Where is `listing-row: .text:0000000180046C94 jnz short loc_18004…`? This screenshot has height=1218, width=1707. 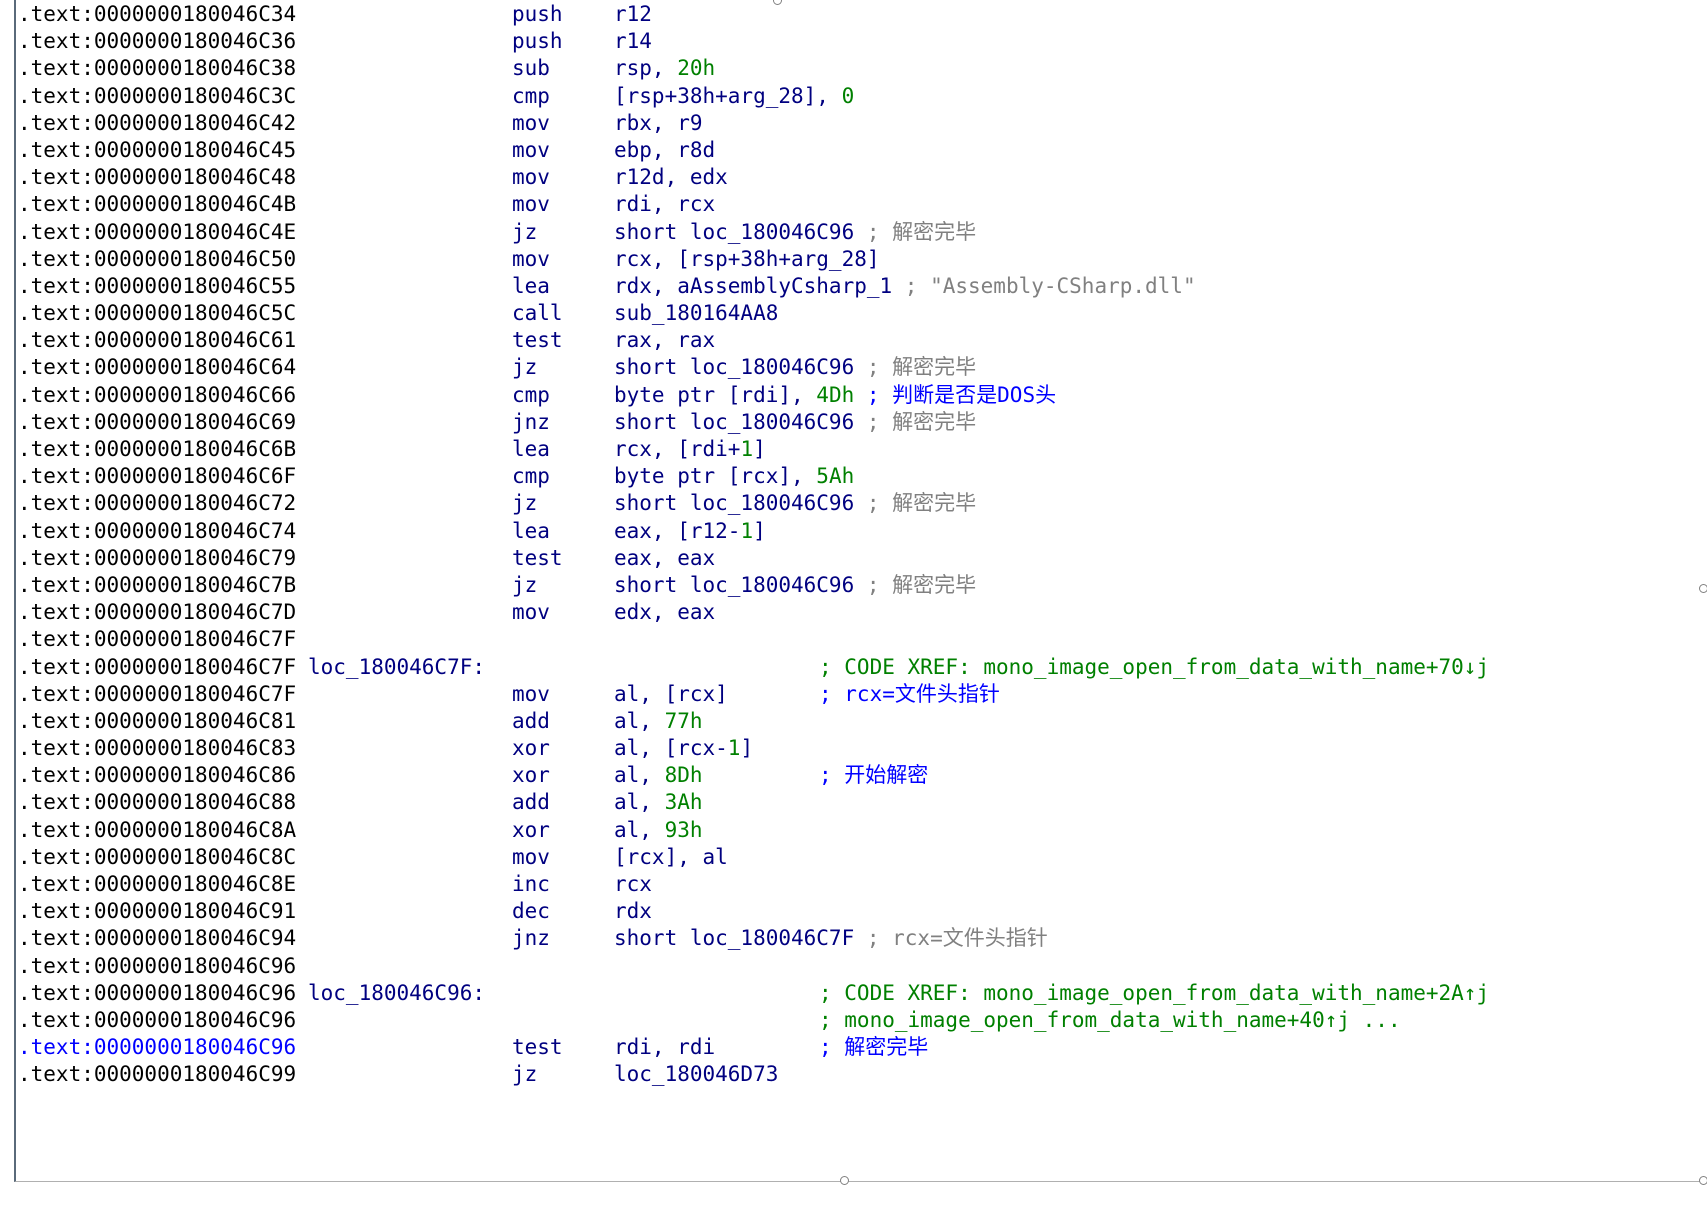 listing-row: .text:0000000180046C94 jnz short loc_18004… is located at coordinates (861, 938).